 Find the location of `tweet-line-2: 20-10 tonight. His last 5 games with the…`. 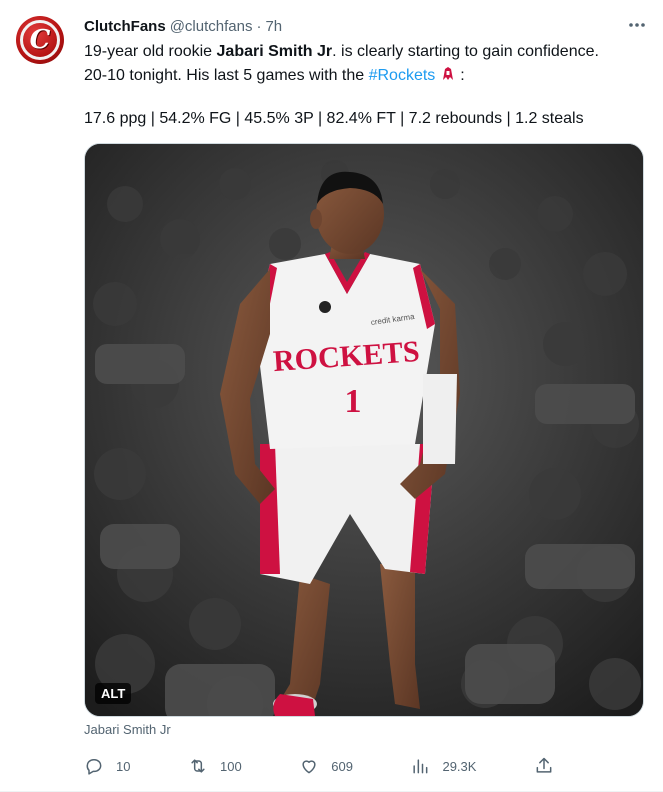

tweet-line-2: 20-10 tonight. His last 5 games with the… is located at coordinates (364, 76).